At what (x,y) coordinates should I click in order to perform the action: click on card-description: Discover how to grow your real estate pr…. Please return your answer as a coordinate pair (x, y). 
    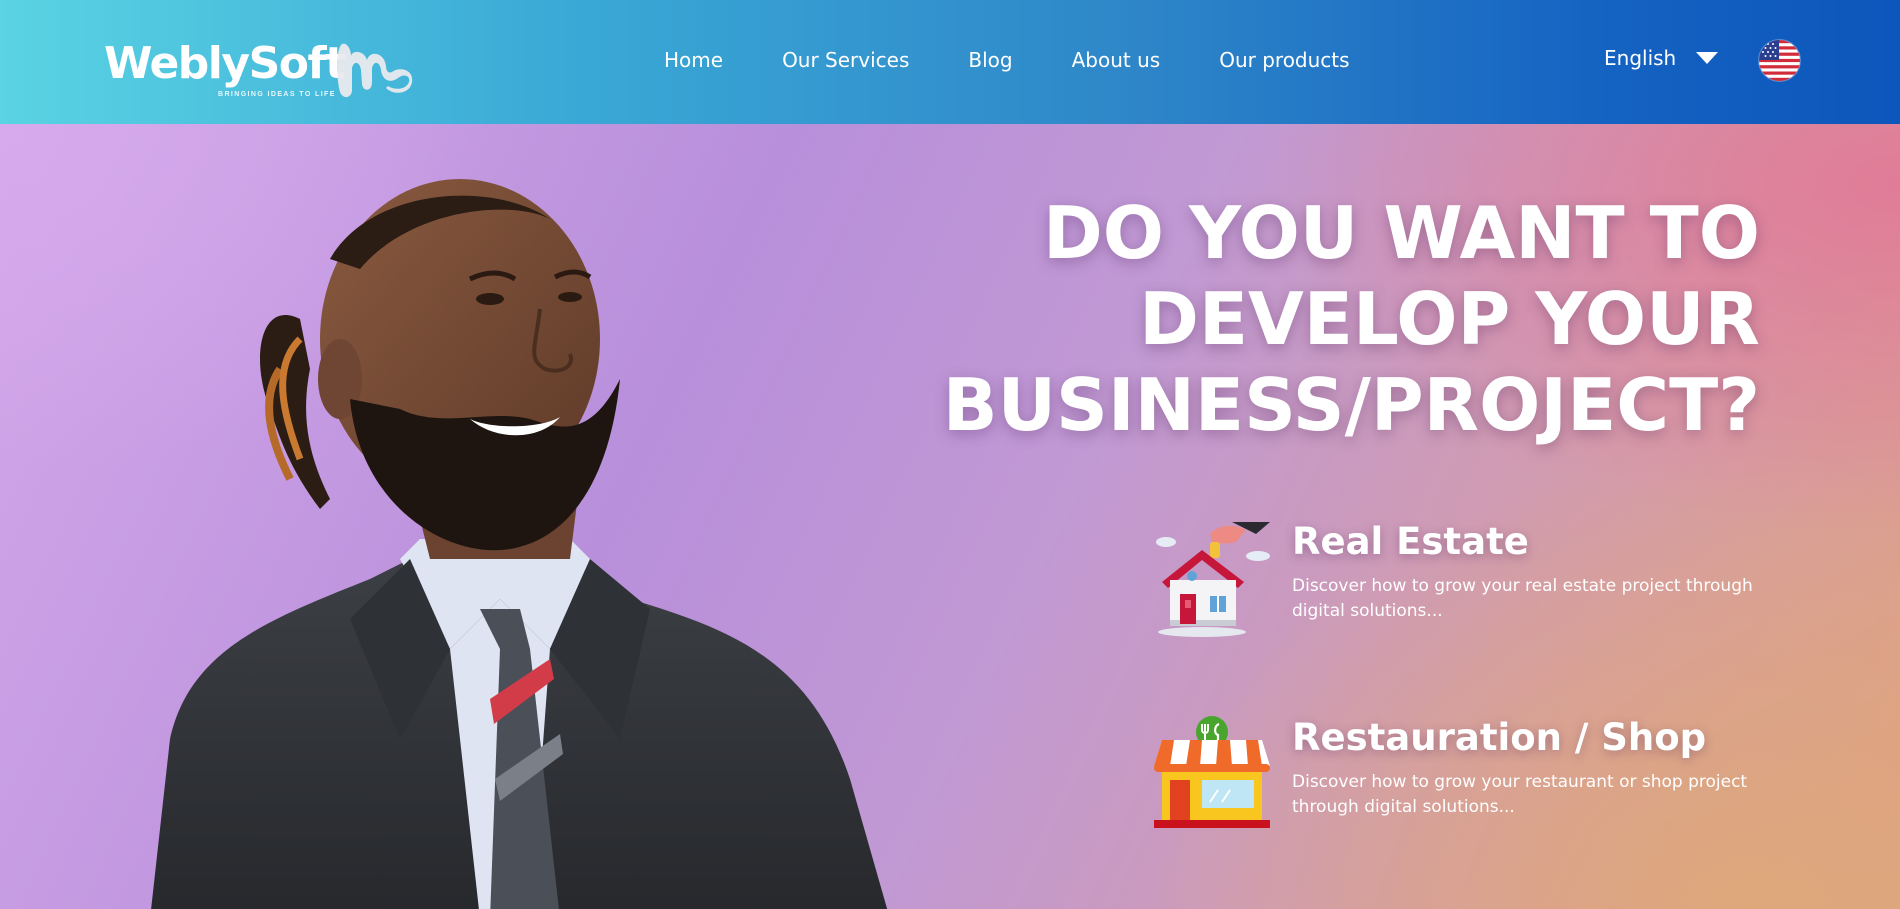
    Looking at the image, I should click on (1522, 598).